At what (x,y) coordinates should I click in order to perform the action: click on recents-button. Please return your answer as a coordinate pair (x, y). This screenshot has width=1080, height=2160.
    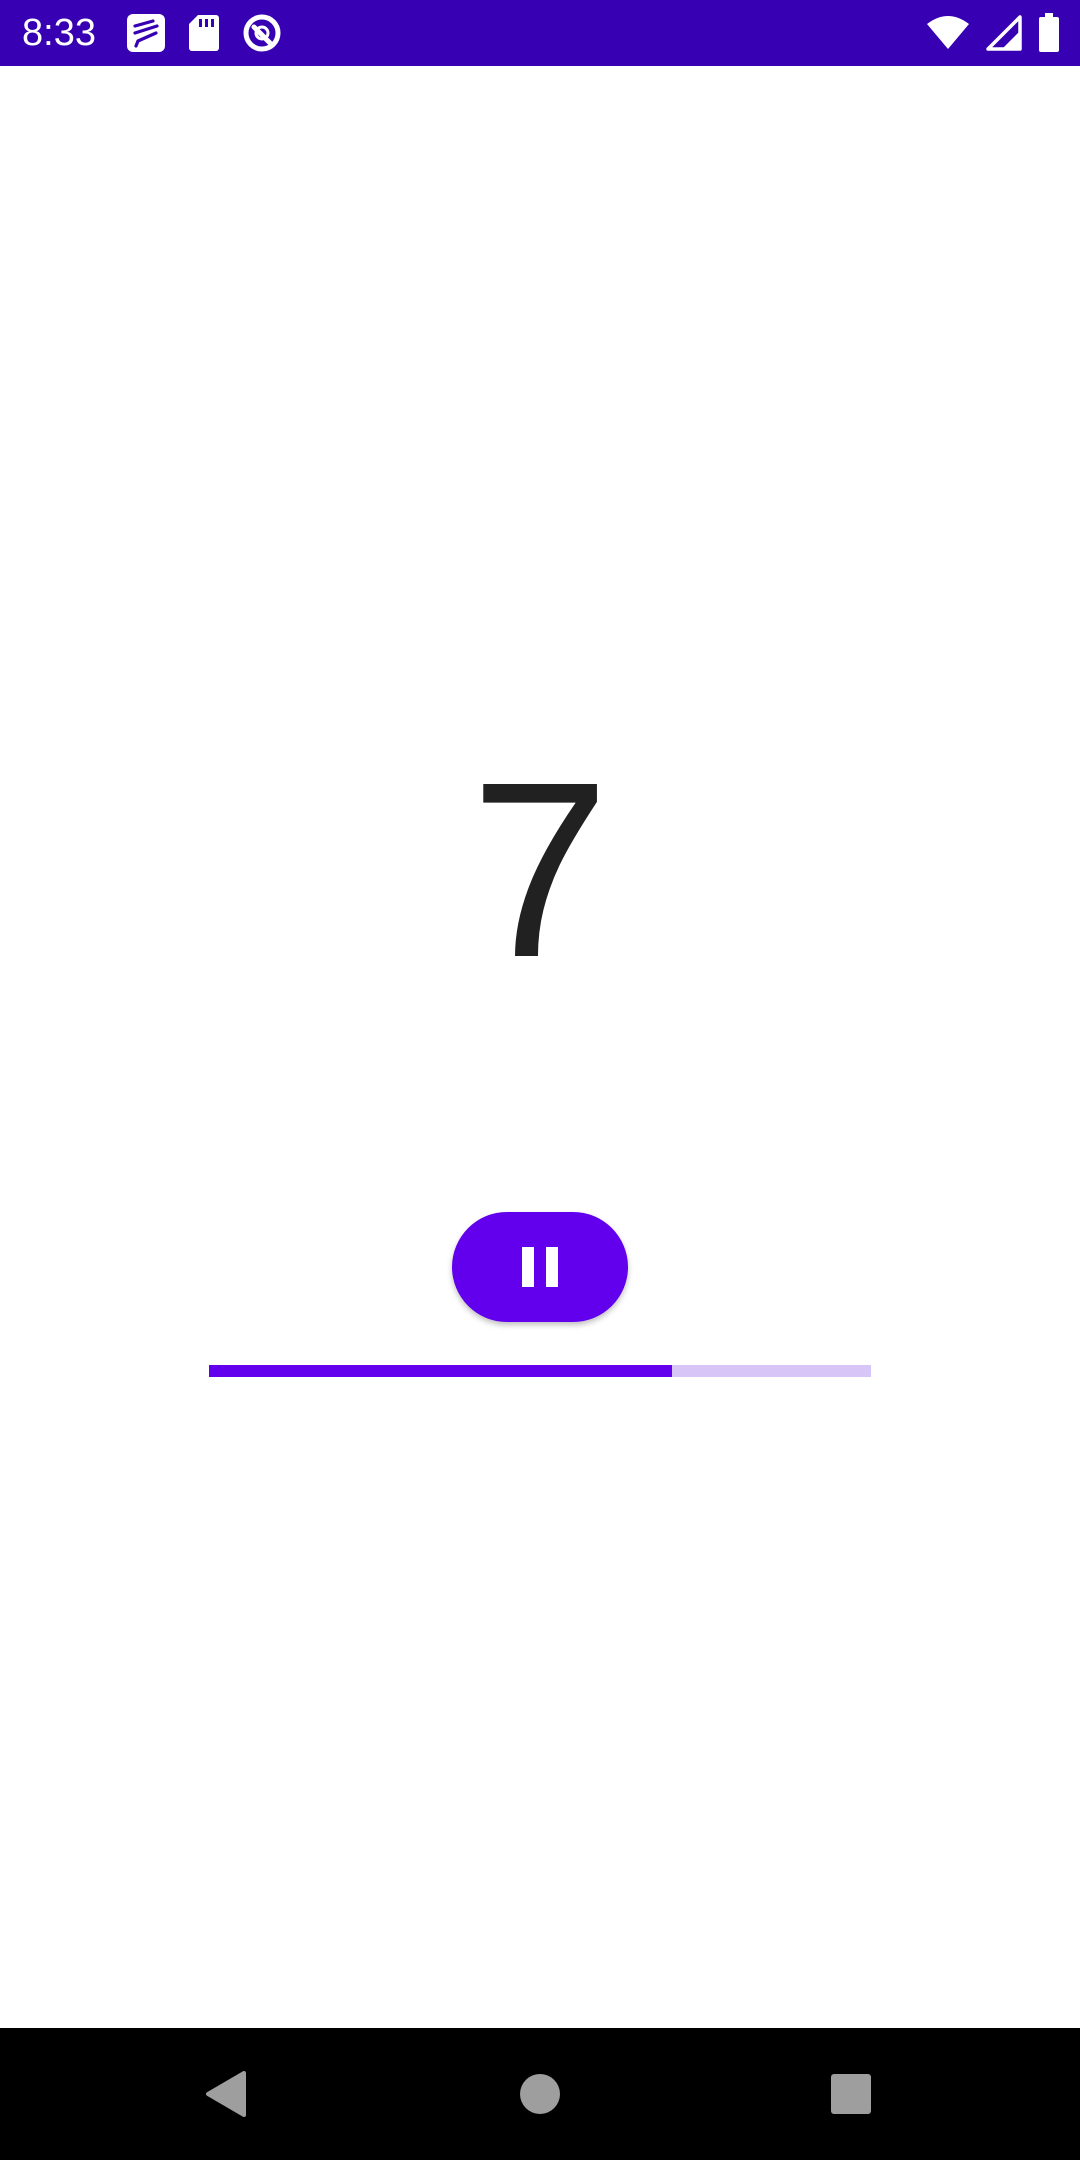
    Looking at the image, I should click on (851, 2094).